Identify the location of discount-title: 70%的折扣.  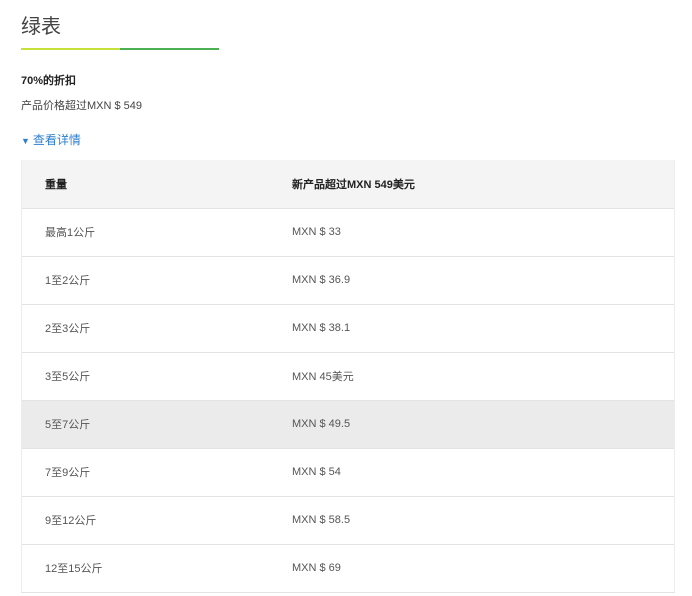
(49, 81).